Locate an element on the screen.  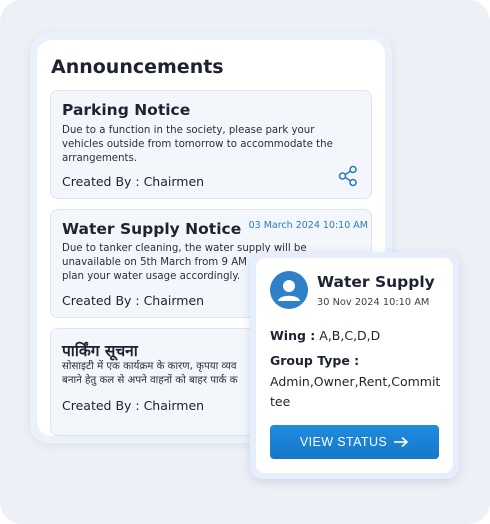
user-icon is located at coordinates (289, 290).